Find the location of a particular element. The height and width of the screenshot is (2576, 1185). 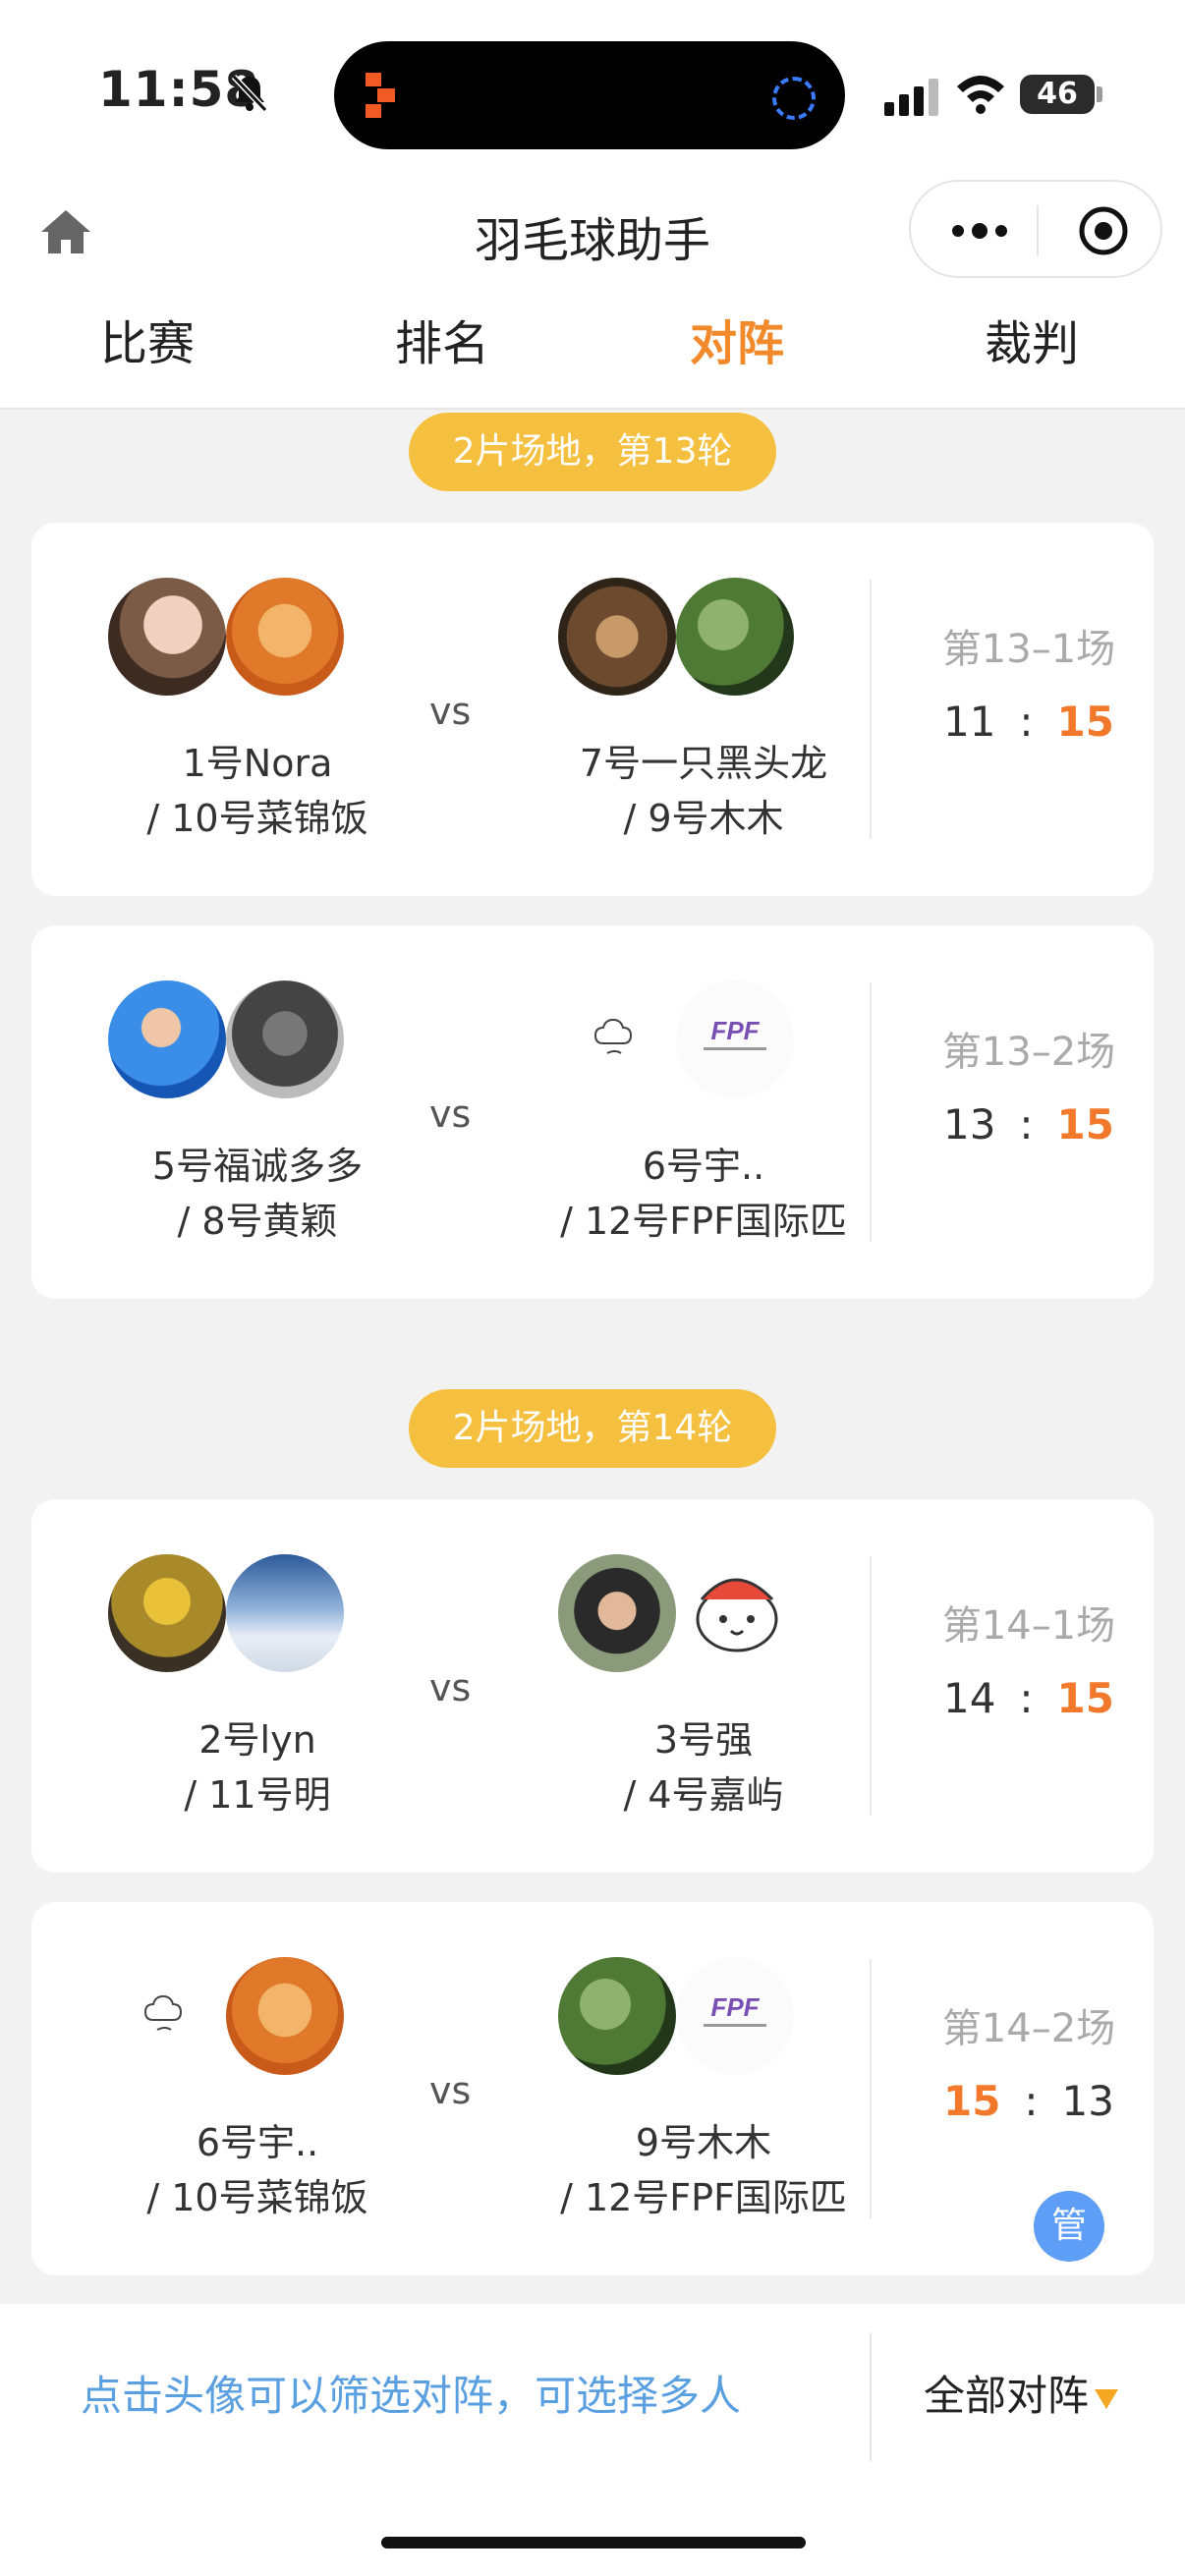

battery-indicator: 46 is located at coordinates (1057, 94).